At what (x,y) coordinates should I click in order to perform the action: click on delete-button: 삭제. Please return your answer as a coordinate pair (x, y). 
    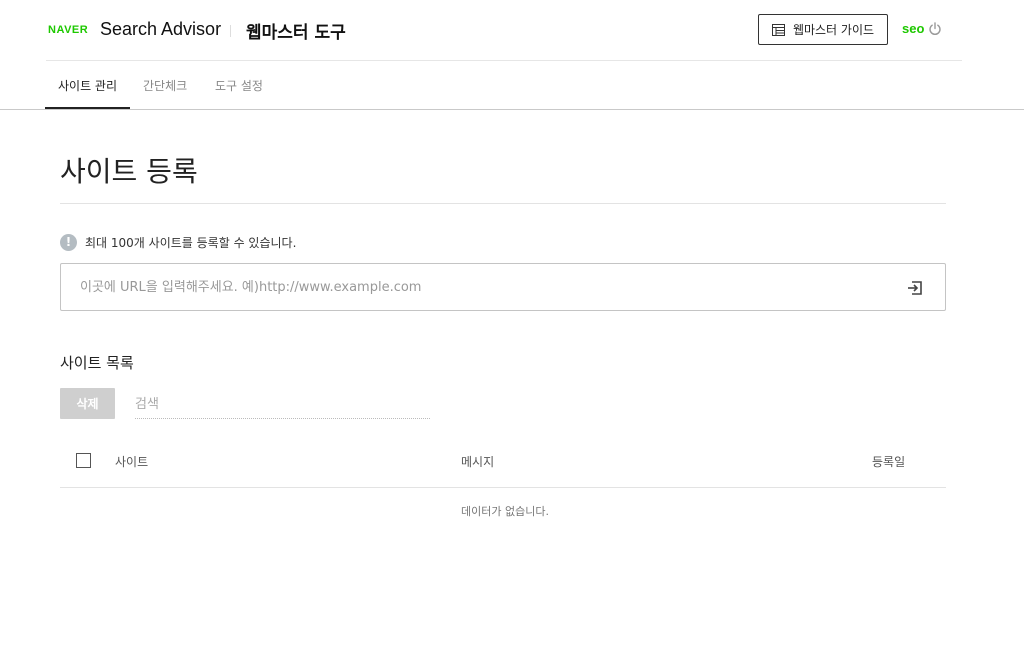
    Looking at the image, I should click on (87, 403).